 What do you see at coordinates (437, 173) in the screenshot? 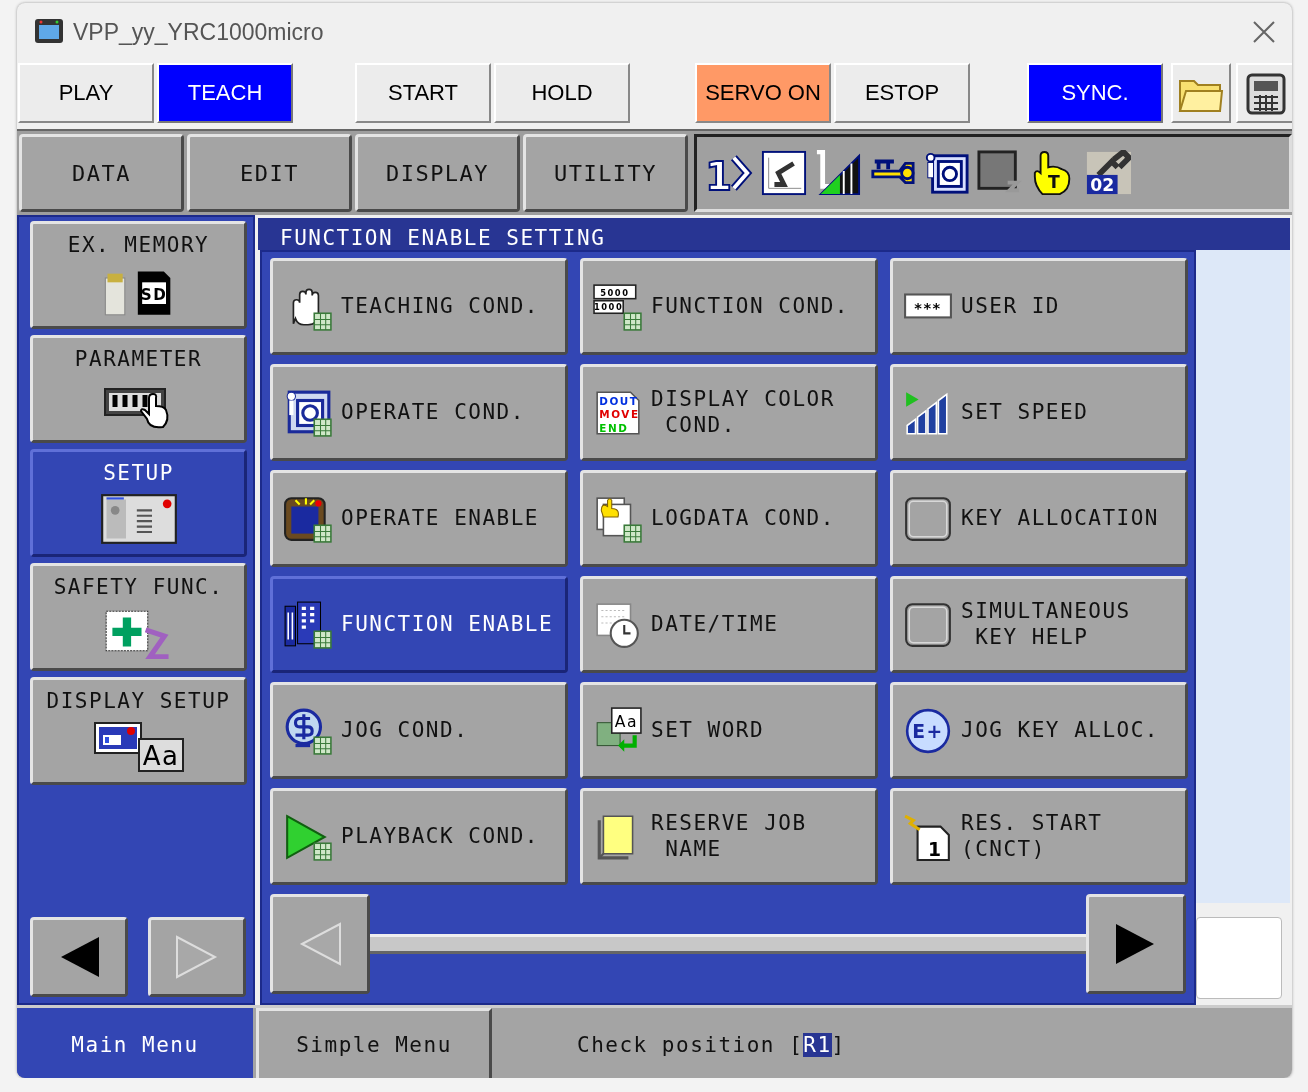
I see `menu-tab: DISPLAY` at bounding box center [437, 173].